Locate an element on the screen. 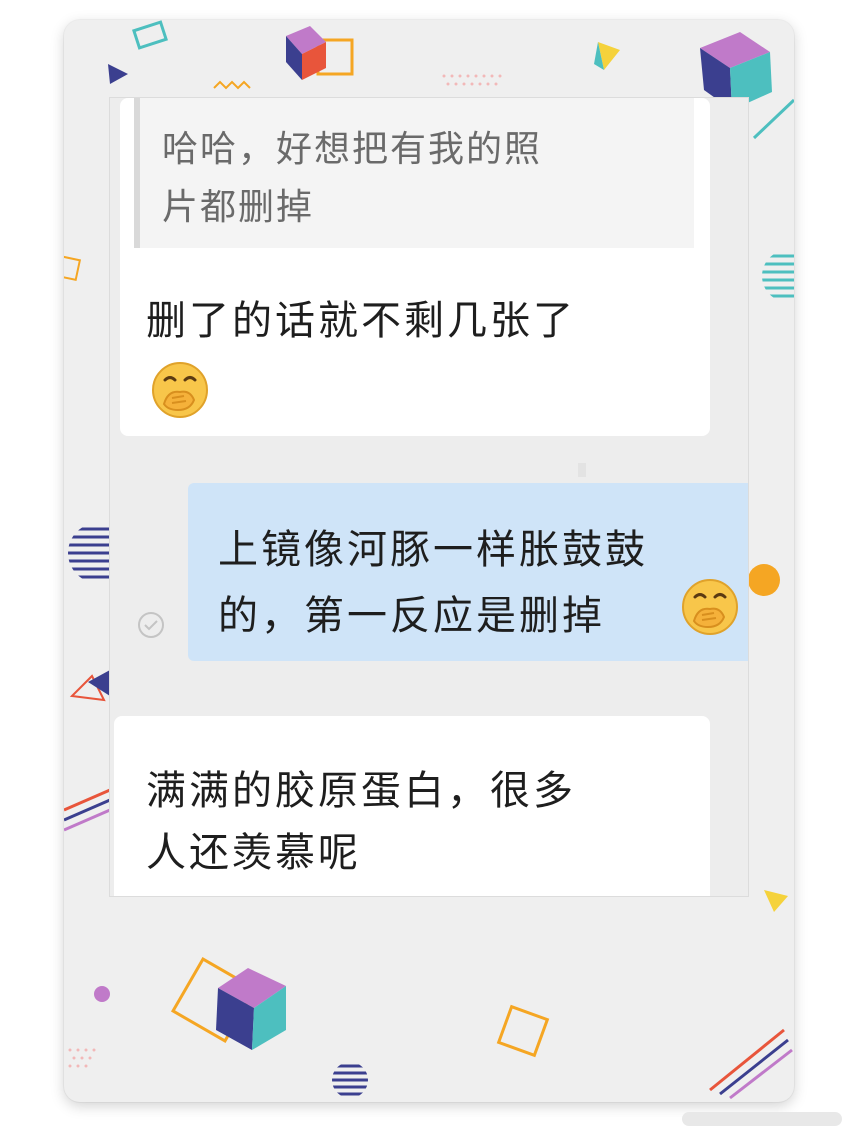  sent-message-line-1: 上镜像河豚一样胀鼓鼓 is located at coordinates (433, 550).